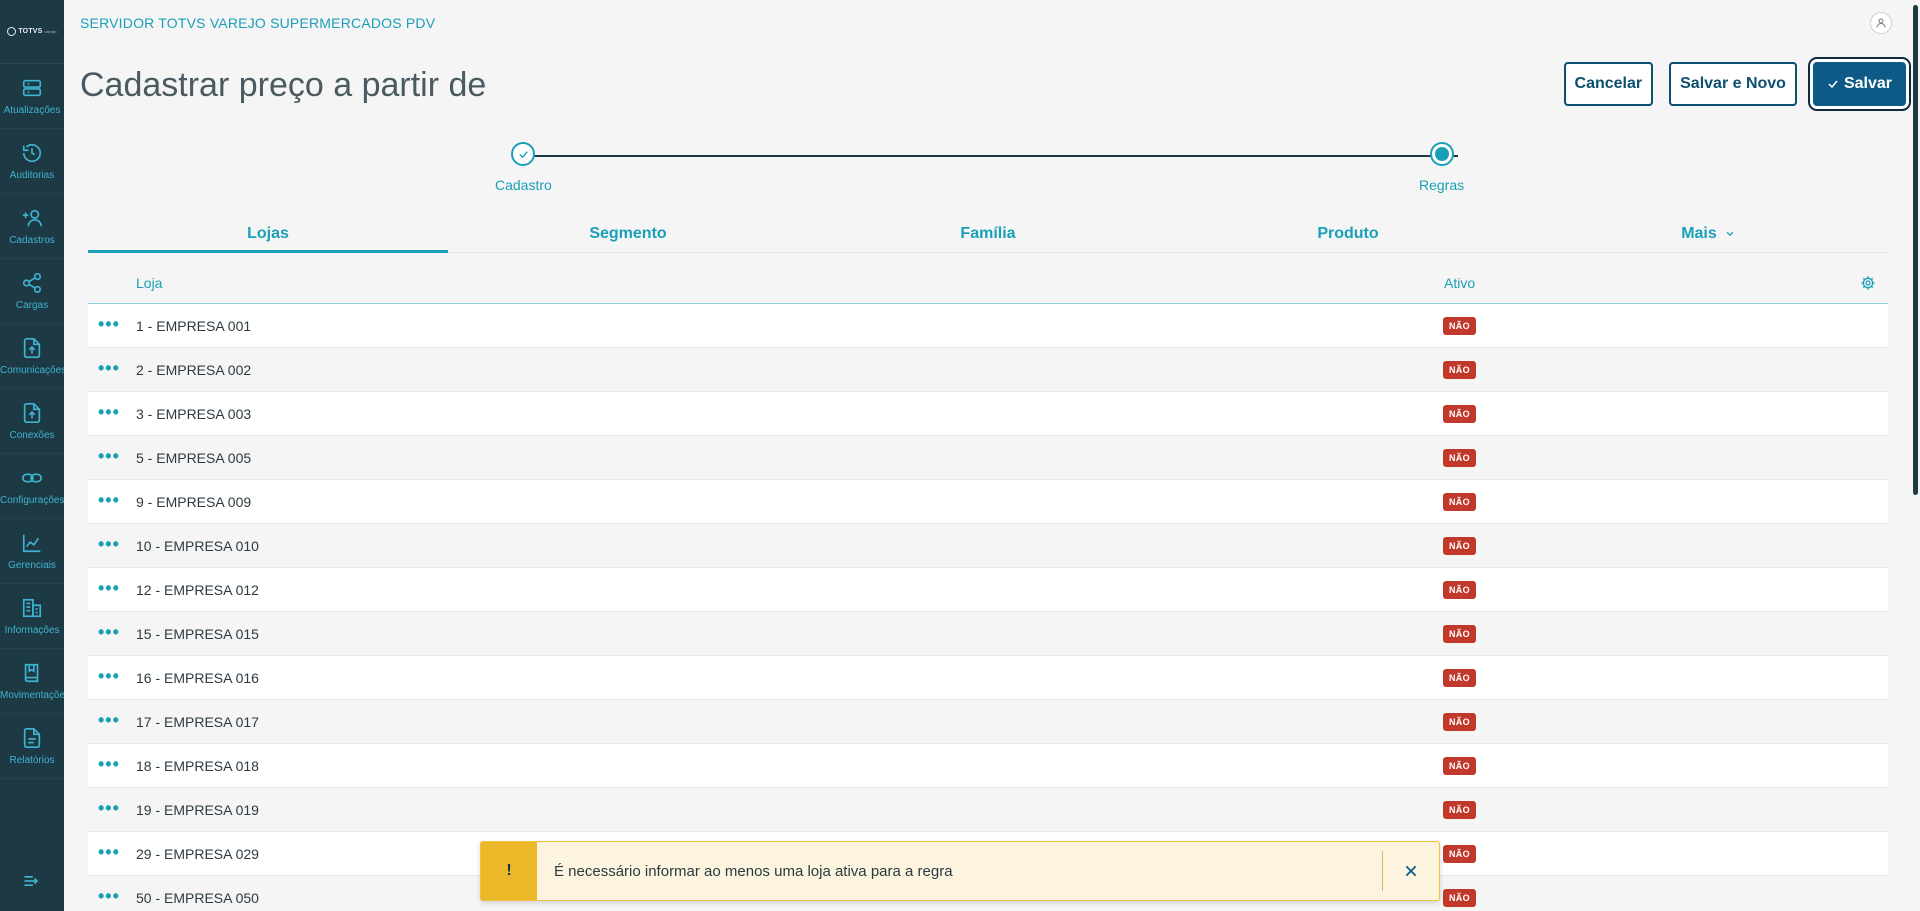  I want to click on cell-loja: 10 - EMPRESA 010, so click(197, 546).